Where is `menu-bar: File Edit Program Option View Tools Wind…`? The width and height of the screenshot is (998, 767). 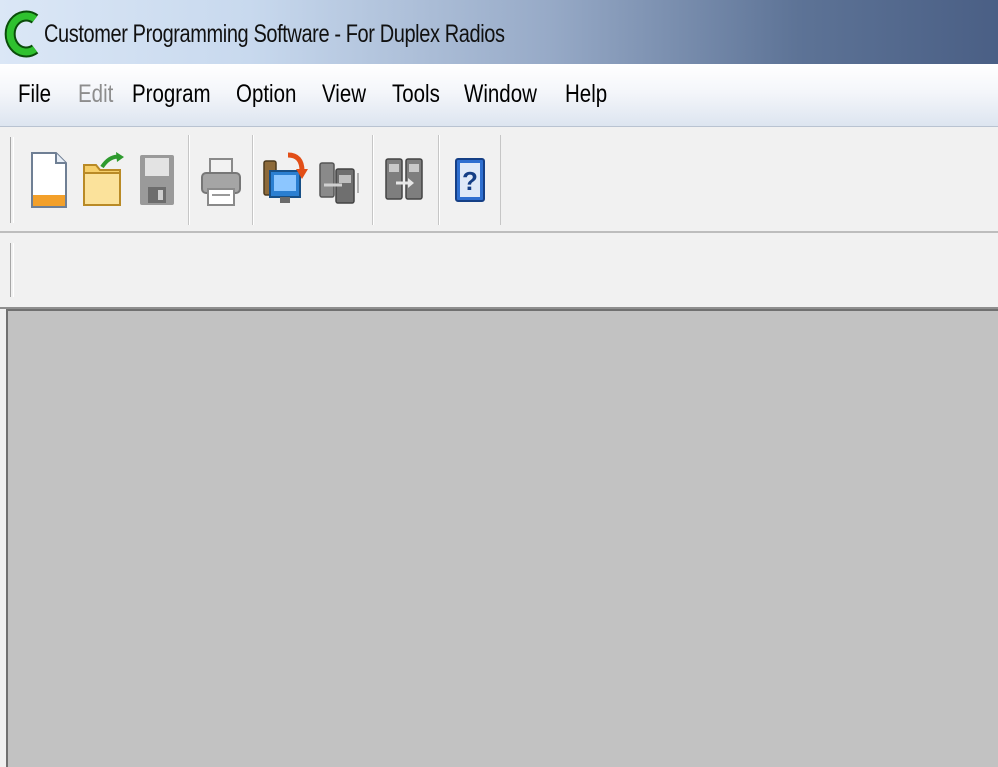 menu-bar: File Edit Program Option View Tools Wind… is located at coordinates (499, 95).